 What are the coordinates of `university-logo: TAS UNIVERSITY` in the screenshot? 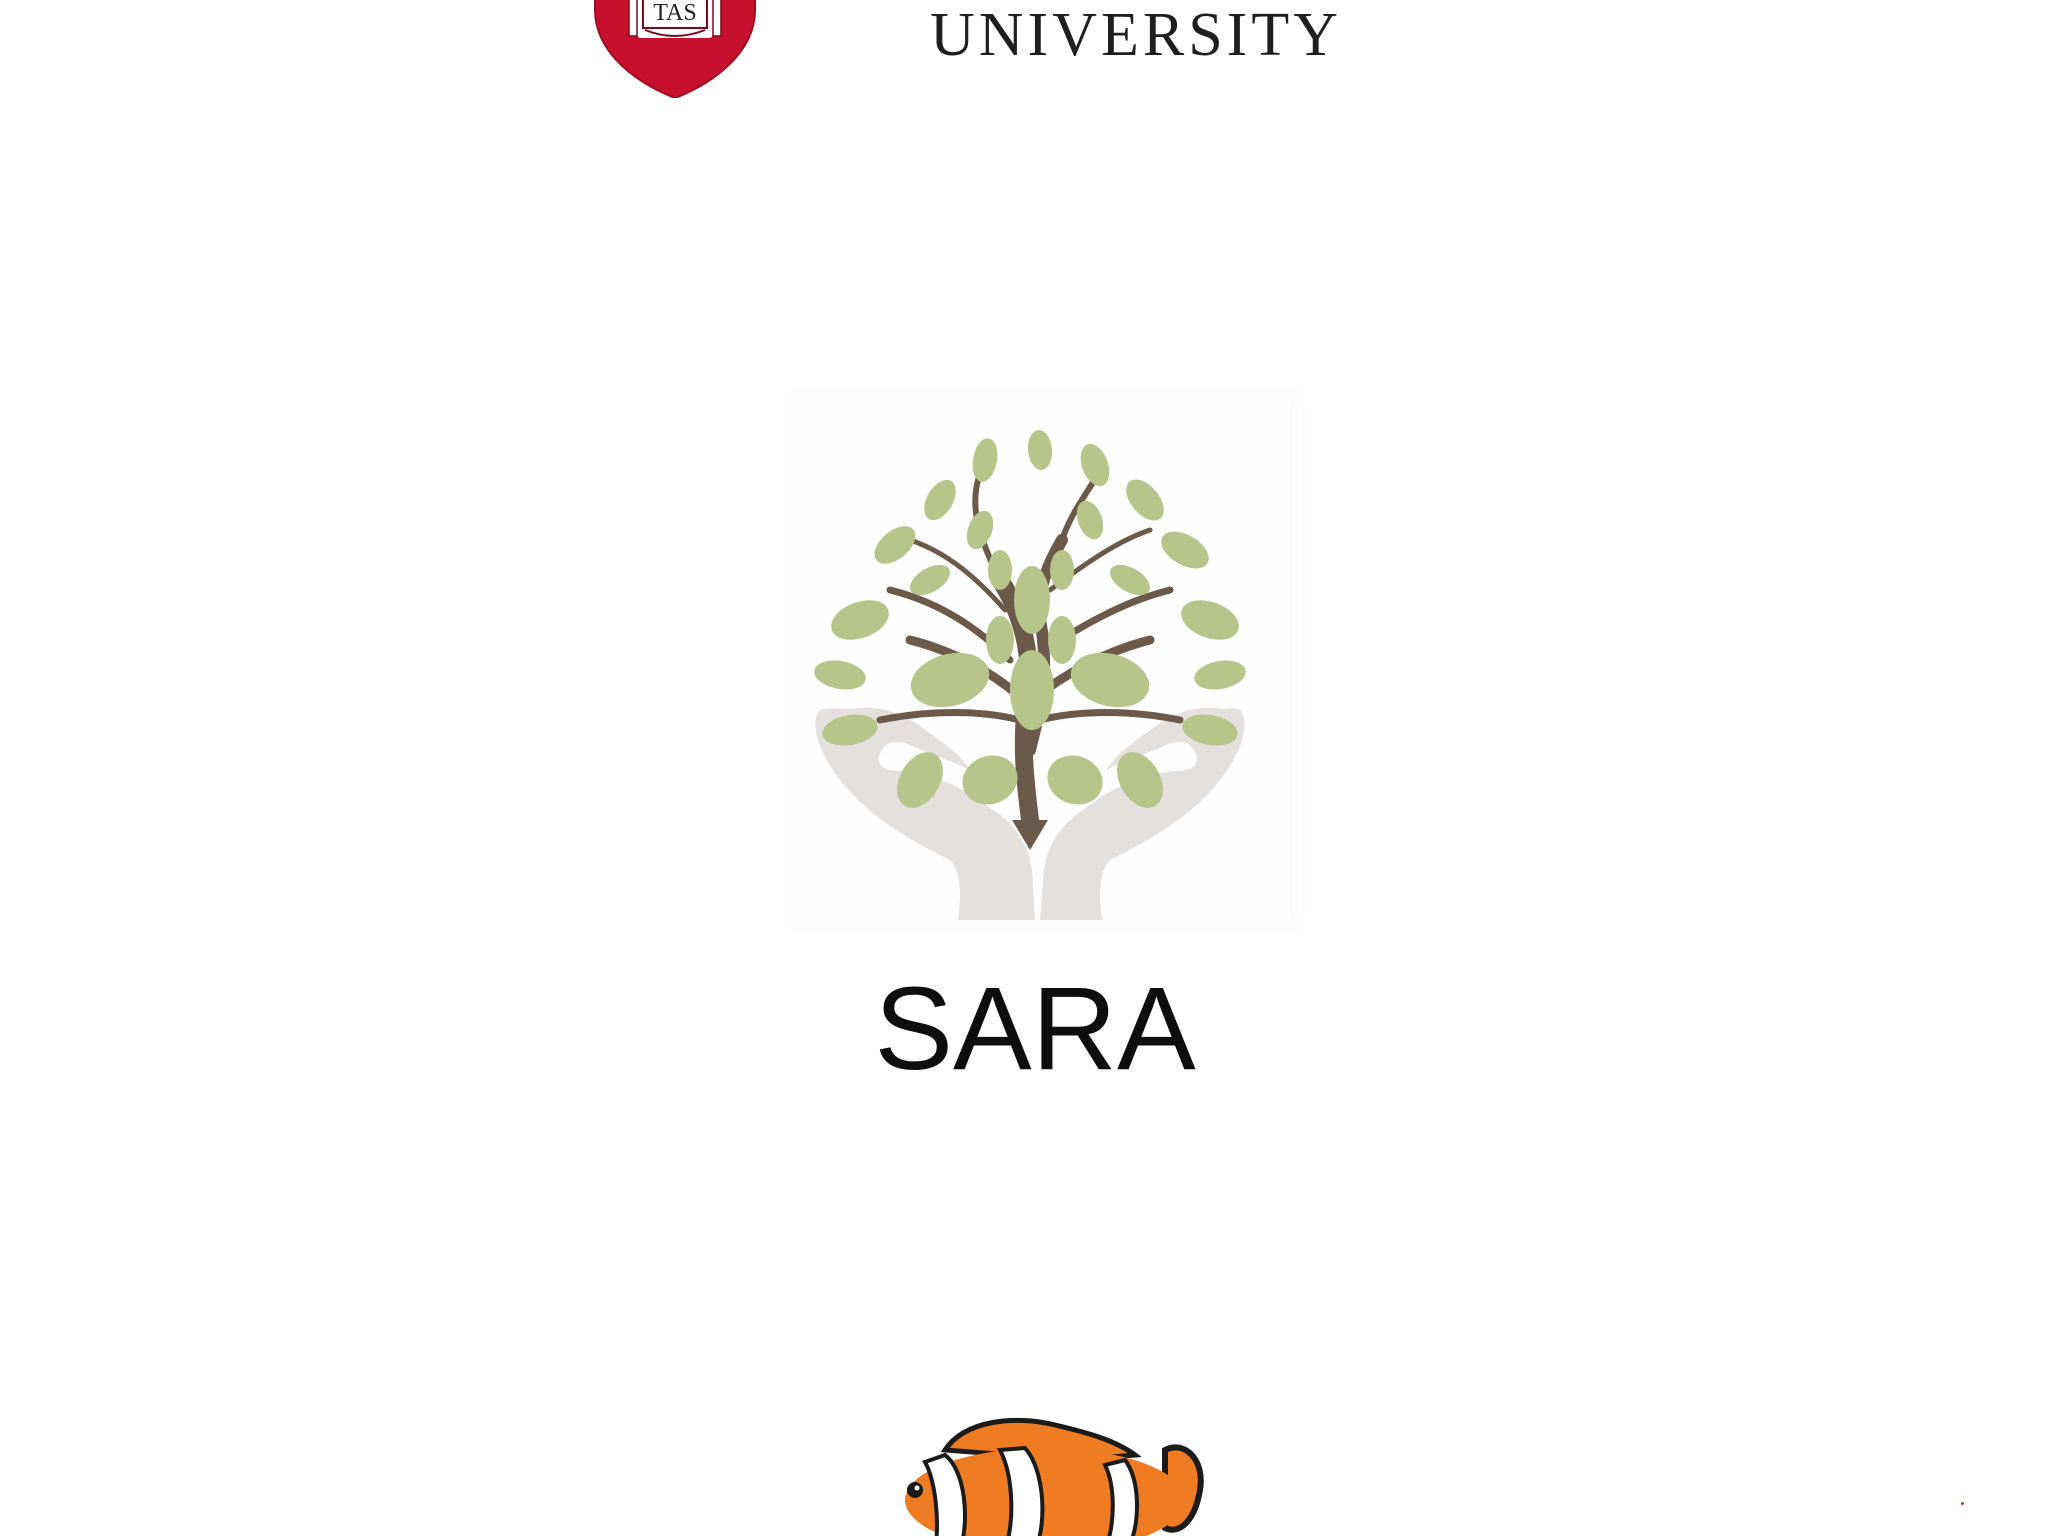 It's located at (1024, 55).